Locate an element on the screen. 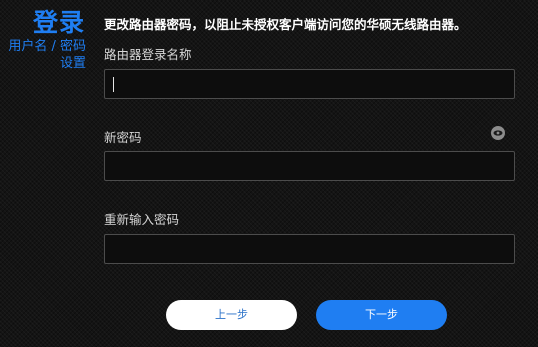  text-caret is located at coordinates (113, 84).